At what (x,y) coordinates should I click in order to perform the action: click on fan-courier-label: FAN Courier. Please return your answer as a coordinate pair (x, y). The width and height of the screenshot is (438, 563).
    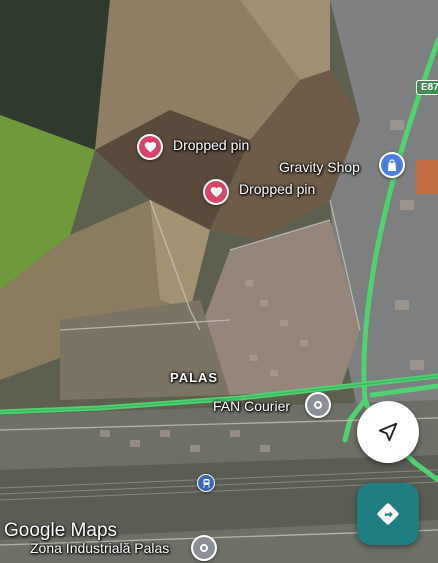
    Looking at the image, I should click on (251, 406).